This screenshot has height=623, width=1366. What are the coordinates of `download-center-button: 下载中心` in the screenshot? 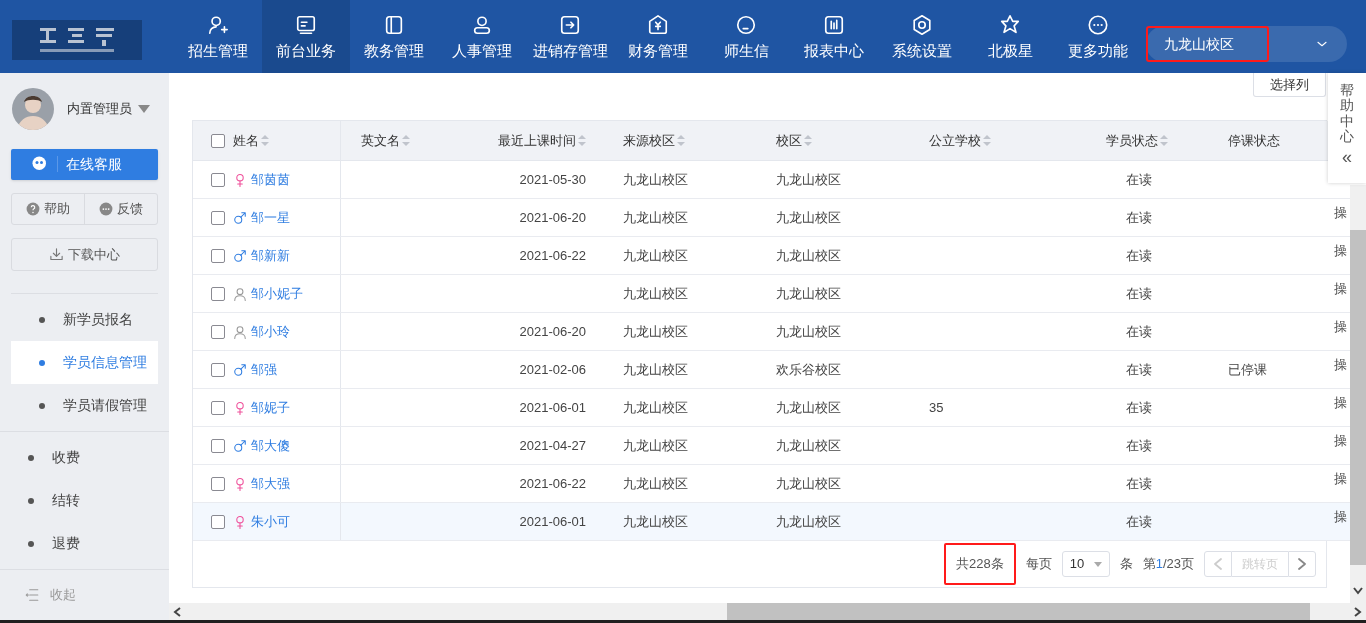 It's located at (84, 255).